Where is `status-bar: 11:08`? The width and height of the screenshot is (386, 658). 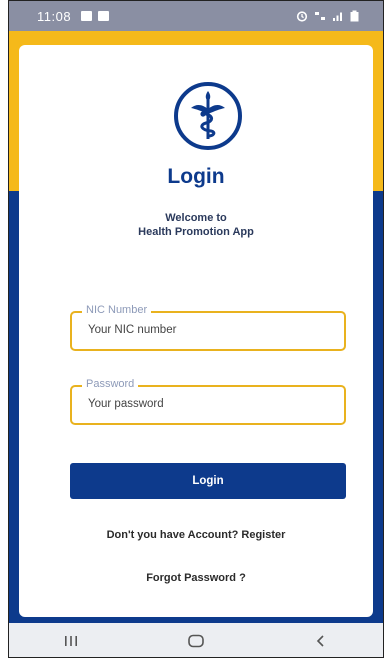
status-bar: 11:08 is located at coordinates (196, 16).